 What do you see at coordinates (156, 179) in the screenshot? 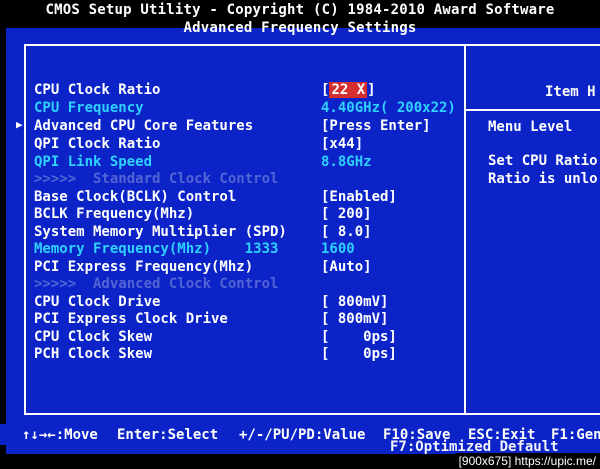
I see `setting-label: >>>>> Standard Clock Control` at bounding box center [156, 179].